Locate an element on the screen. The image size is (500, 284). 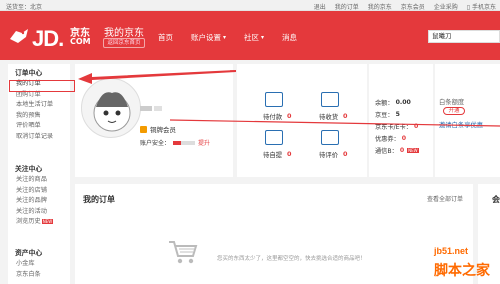
asset-label: 京豆： is located at coordinates (384, 115).